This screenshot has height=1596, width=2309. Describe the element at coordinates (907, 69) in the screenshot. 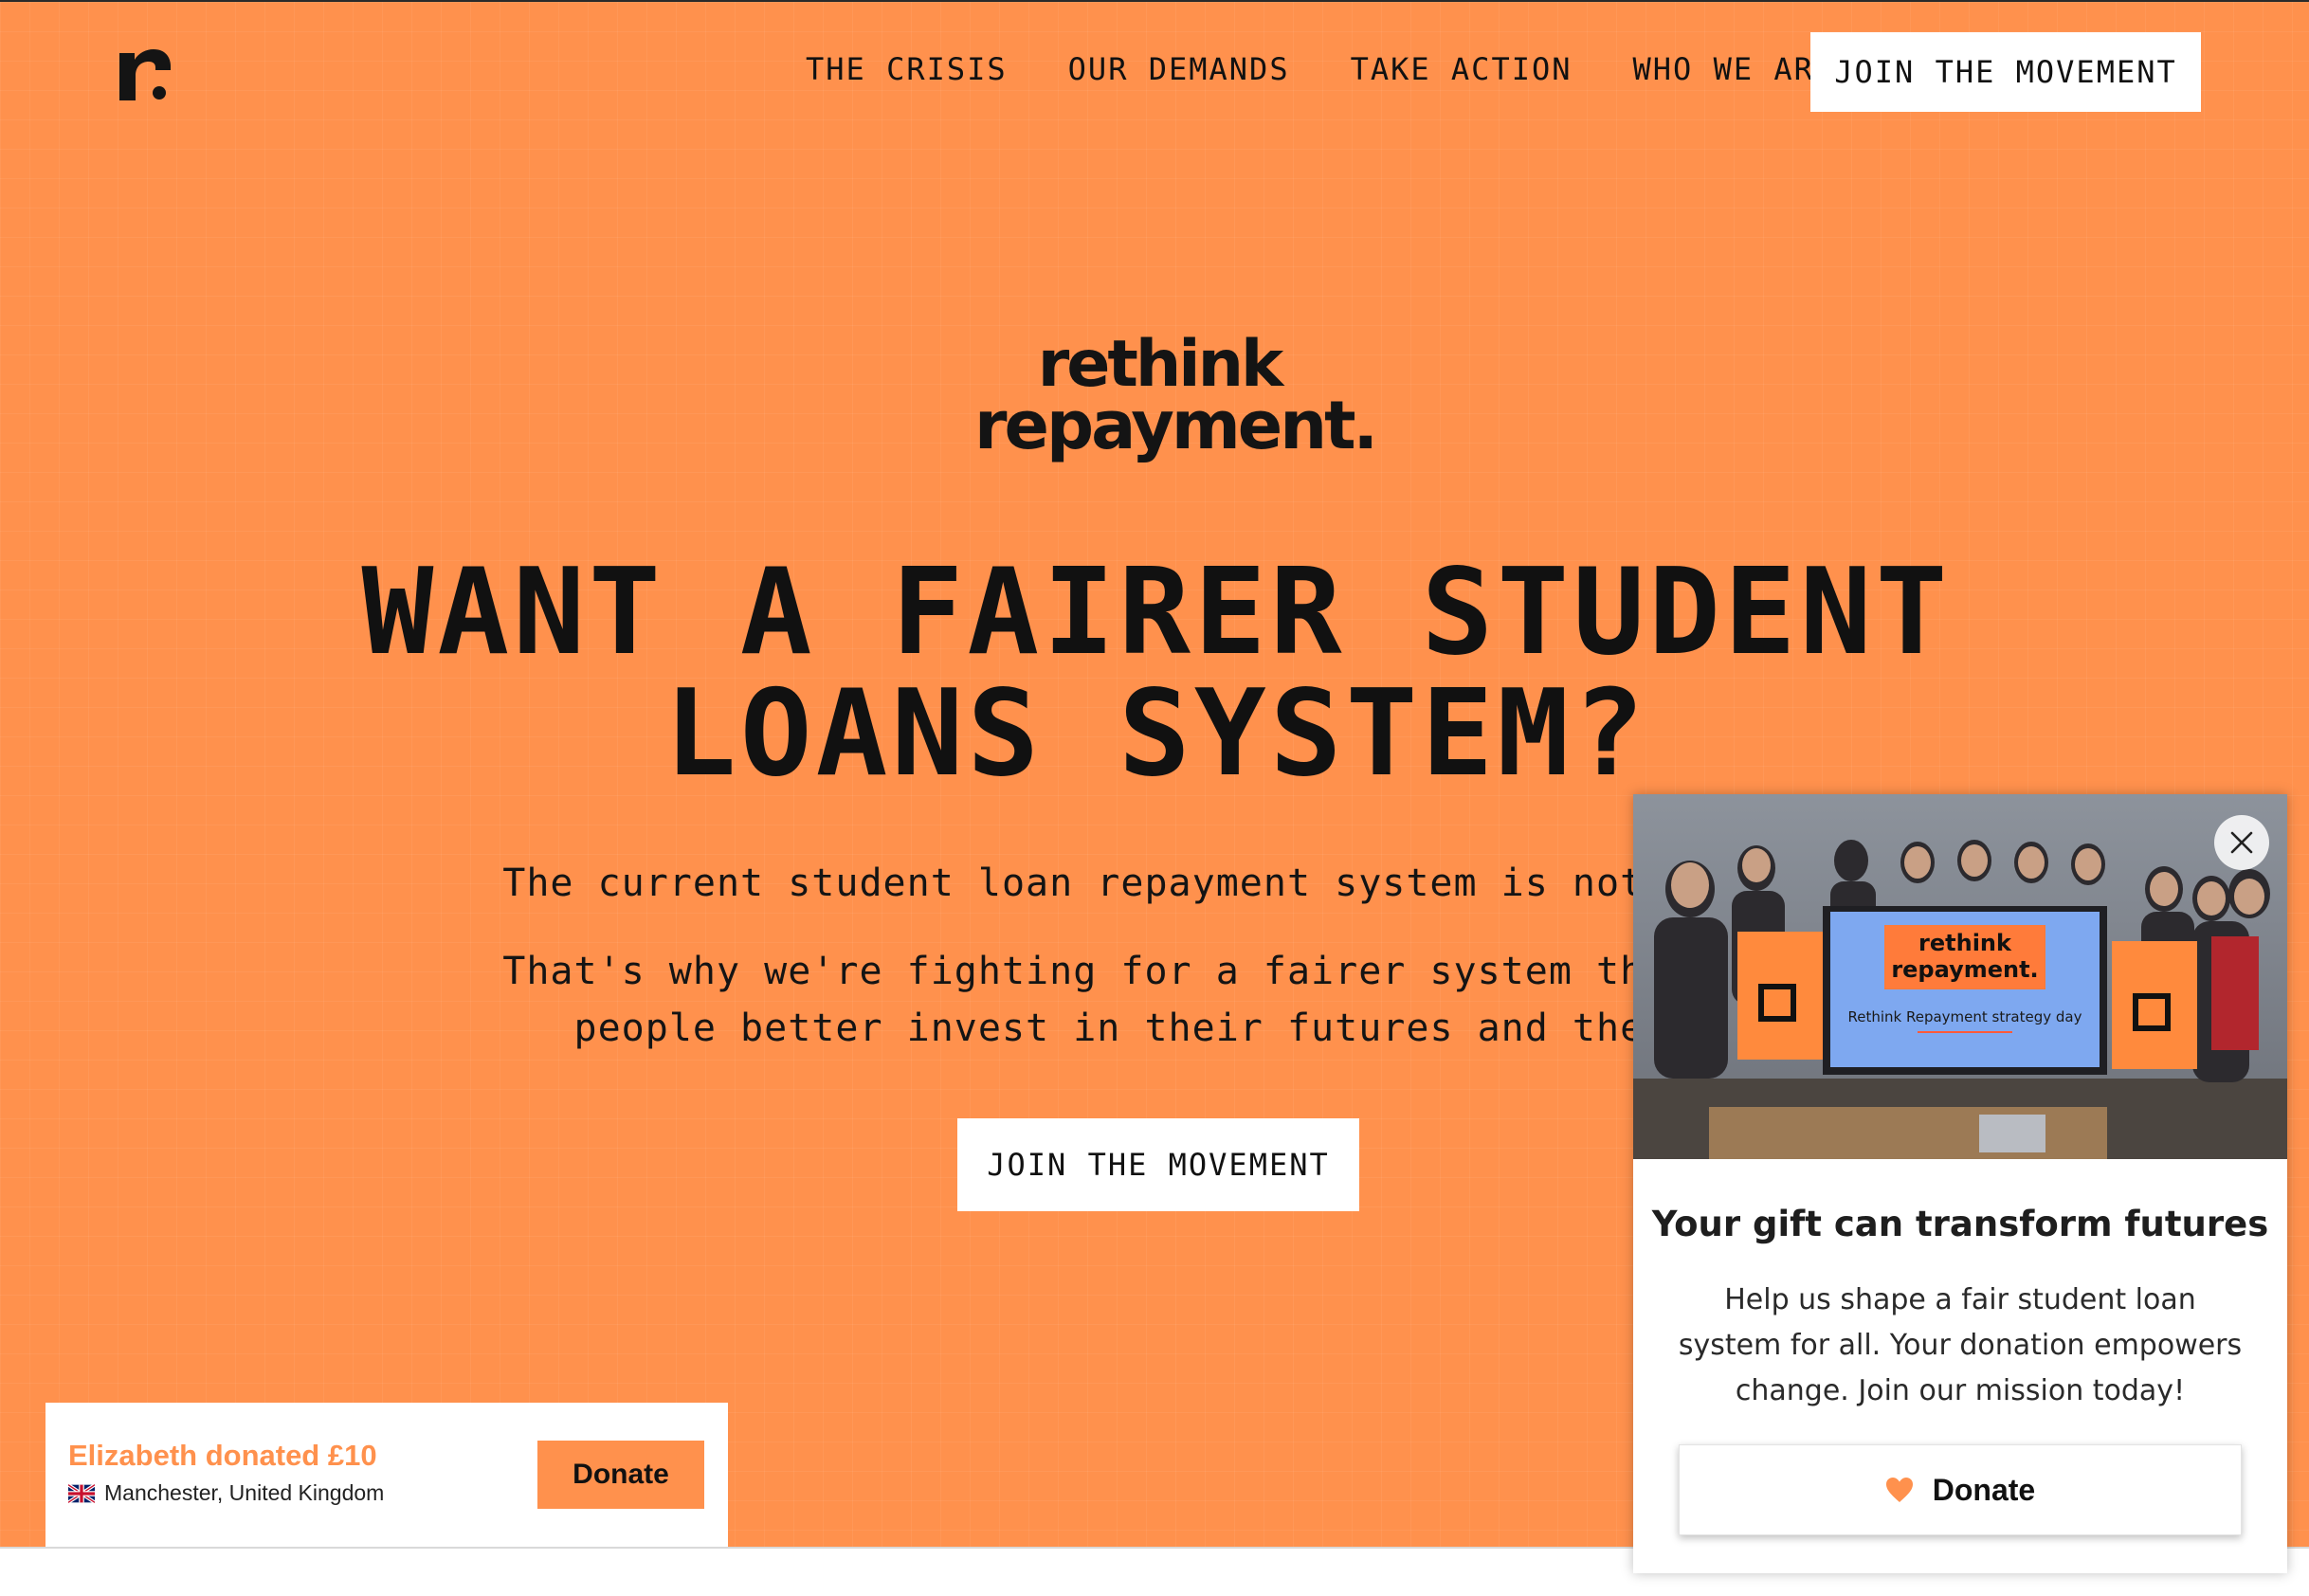

I see `nav-item-the-crisis: THE CRISIS` at that location.